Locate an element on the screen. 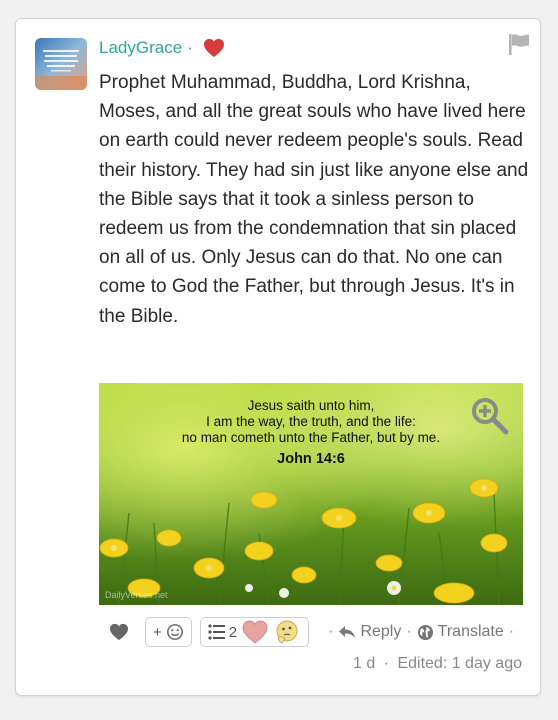 The width and height of the screenshot is (558, 720). zoom-in-icon is located at coordinates (490, 416).